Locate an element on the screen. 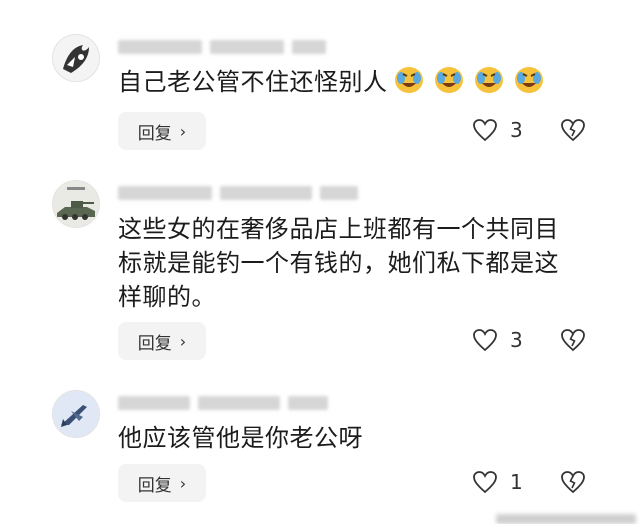 This screenshot has height=524, width=640. comment-text-line: 这些女的在奢侈品店上班都有一个共同目 is located at coordinates (338, 229).